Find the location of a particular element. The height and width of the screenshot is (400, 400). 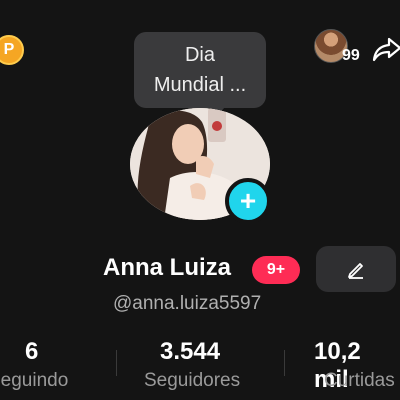

stat-followers-value: 3.544 is located at coordinates (190, 351).